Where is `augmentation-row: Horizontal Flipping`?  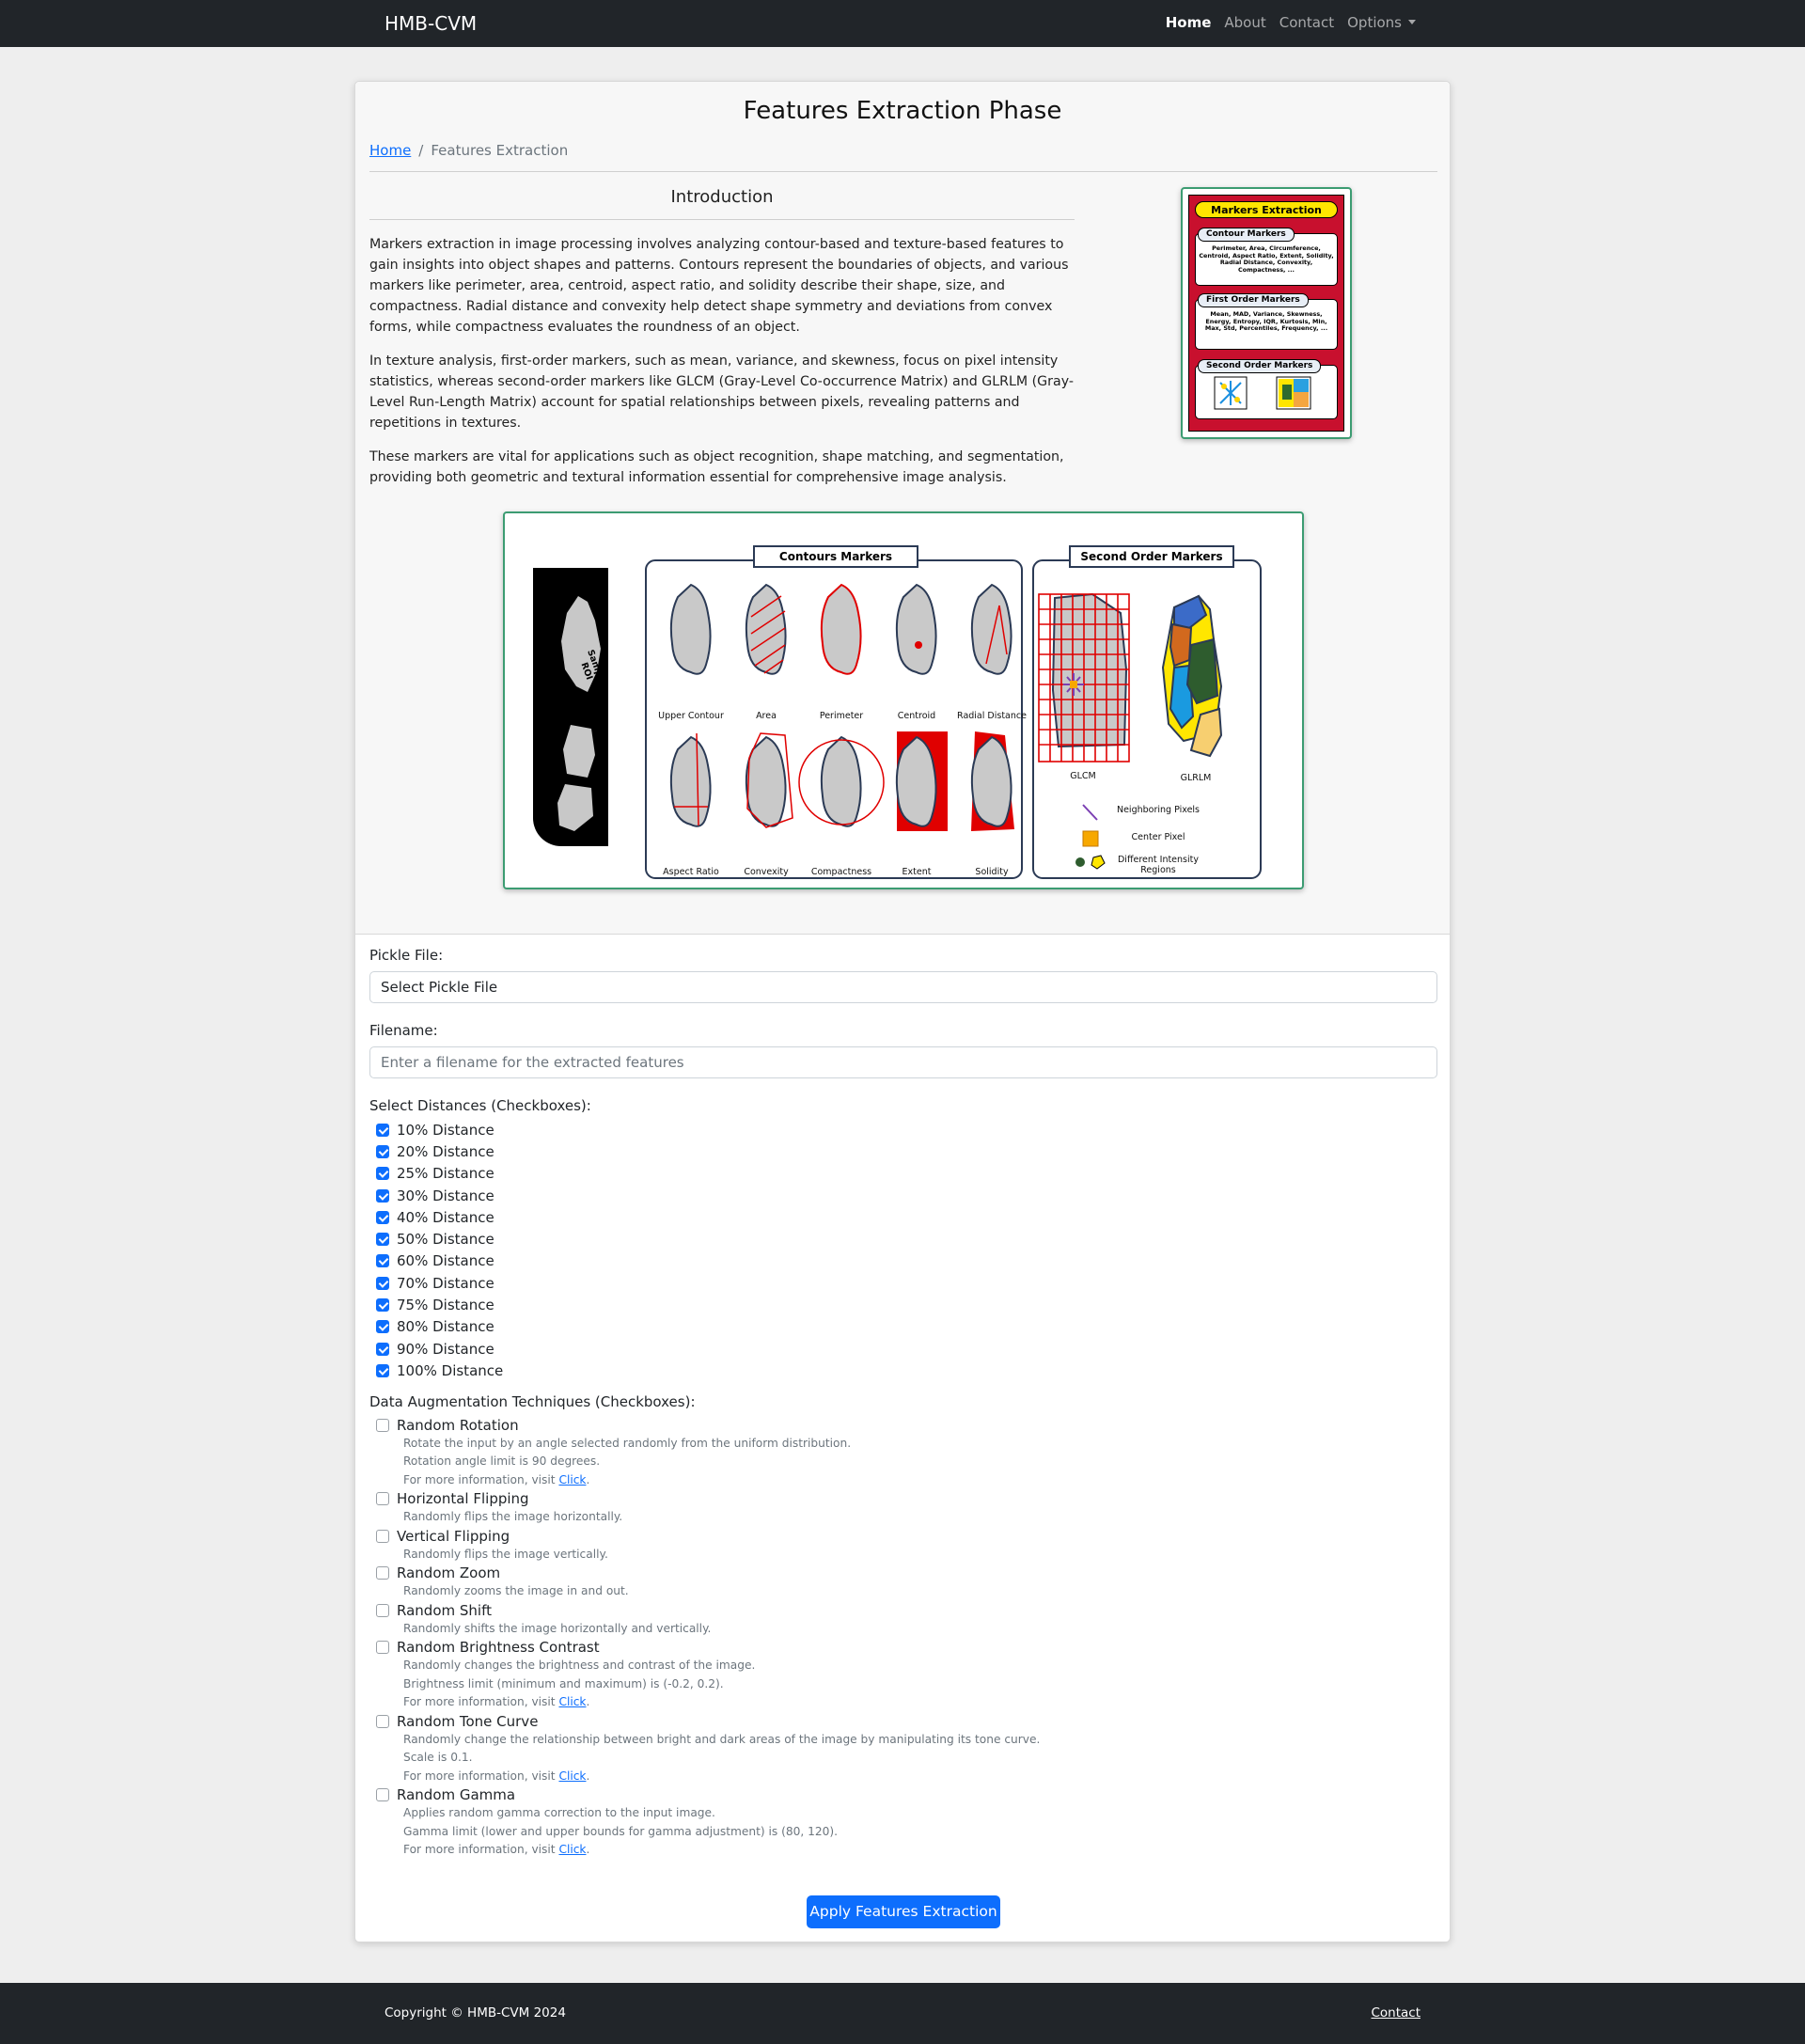
augmentation-row: Horizontal Flipping is located at coordinates (906, 1498).